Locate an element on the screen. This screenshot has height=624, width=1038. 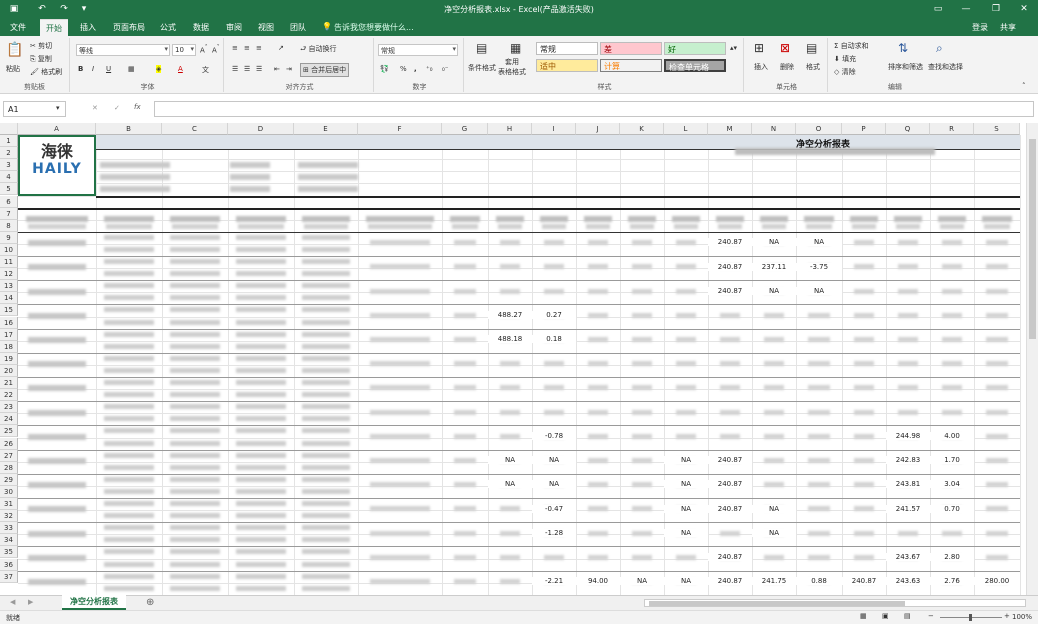
column-header: G is located at coordinates (465, 129).